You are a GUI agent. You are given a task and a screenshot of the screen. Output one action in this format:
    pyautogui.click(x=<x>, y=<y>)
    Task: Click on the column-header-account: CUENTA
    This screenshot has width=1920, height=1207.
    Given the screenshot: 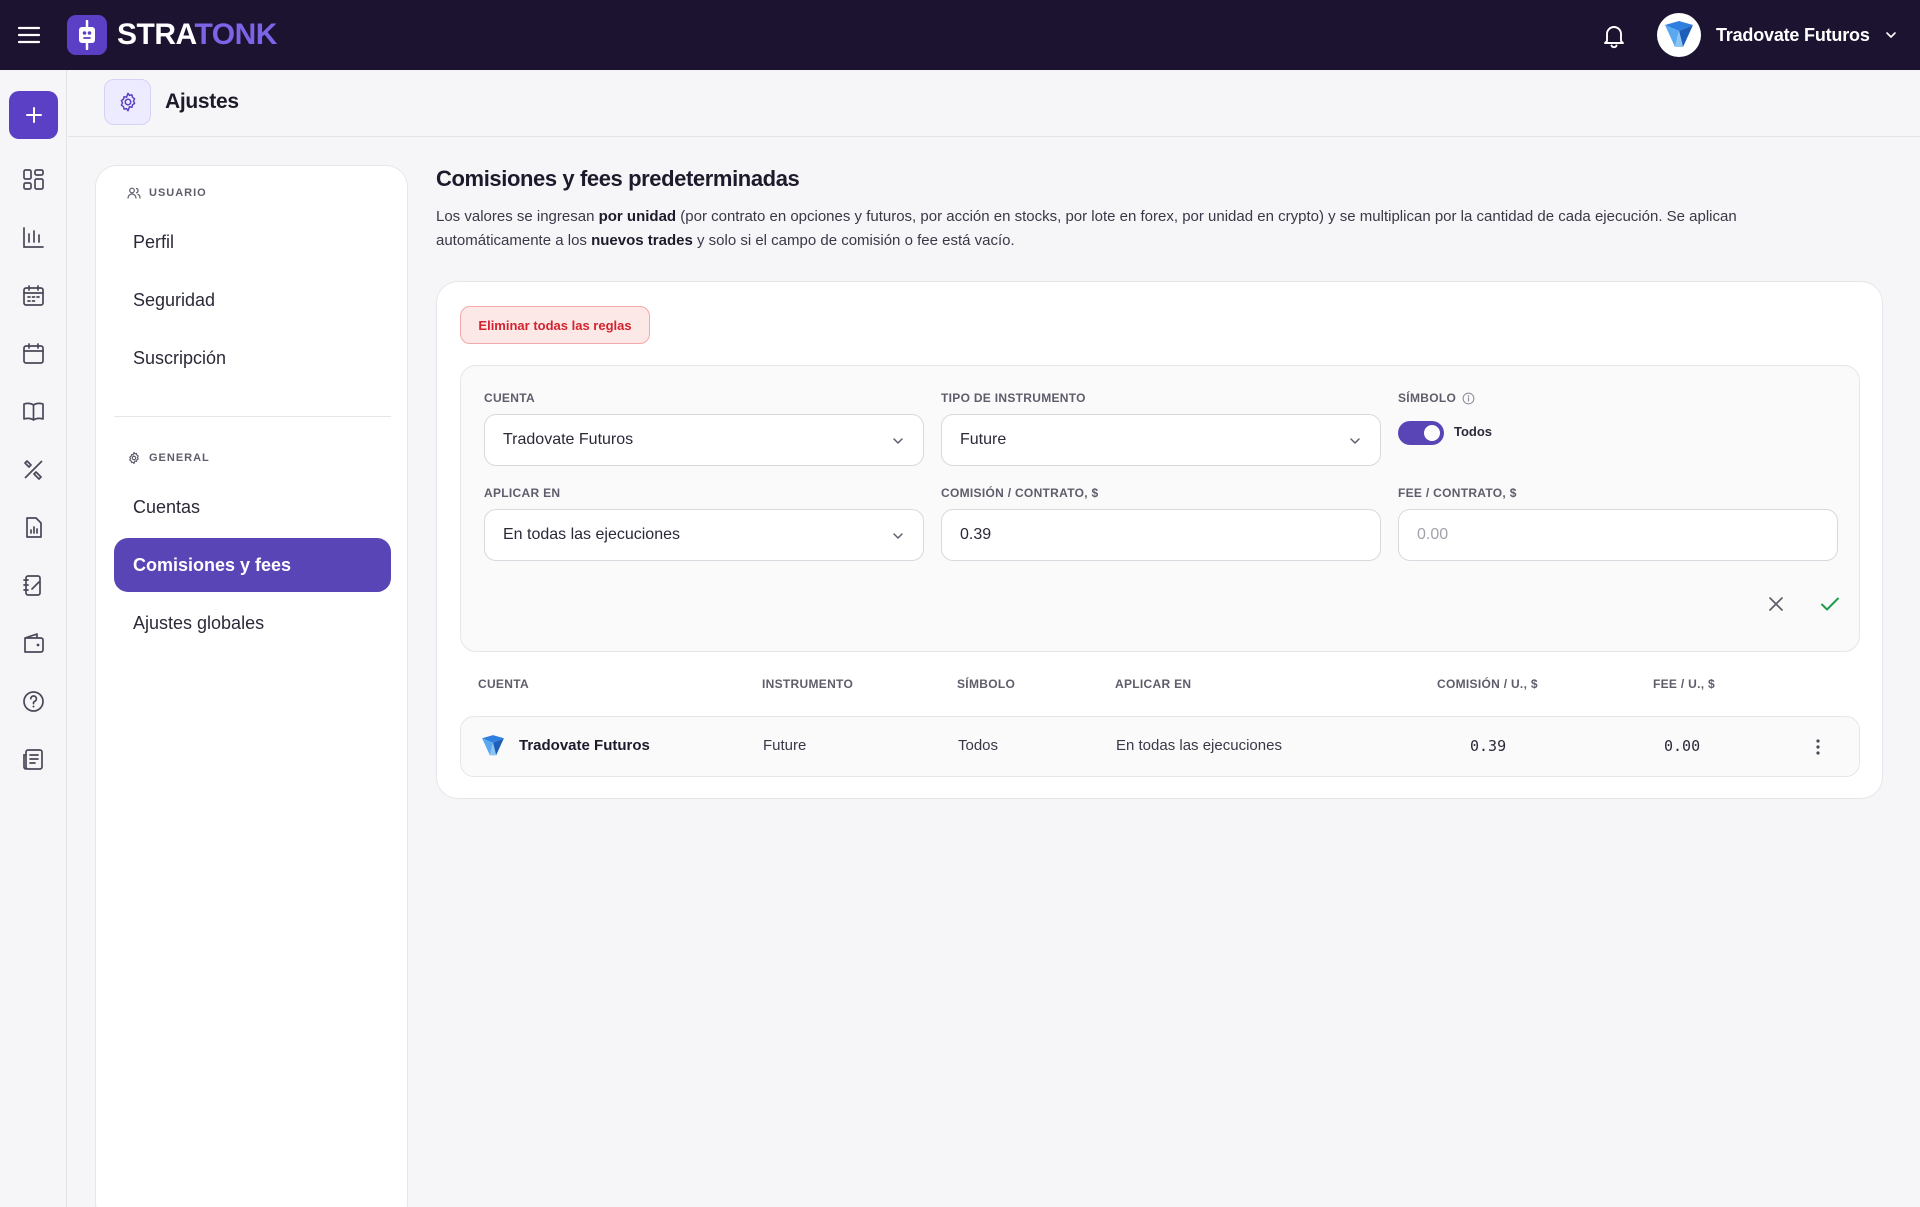 What is the action you would take?
    pyautogui.click(x=503, y=684)
    